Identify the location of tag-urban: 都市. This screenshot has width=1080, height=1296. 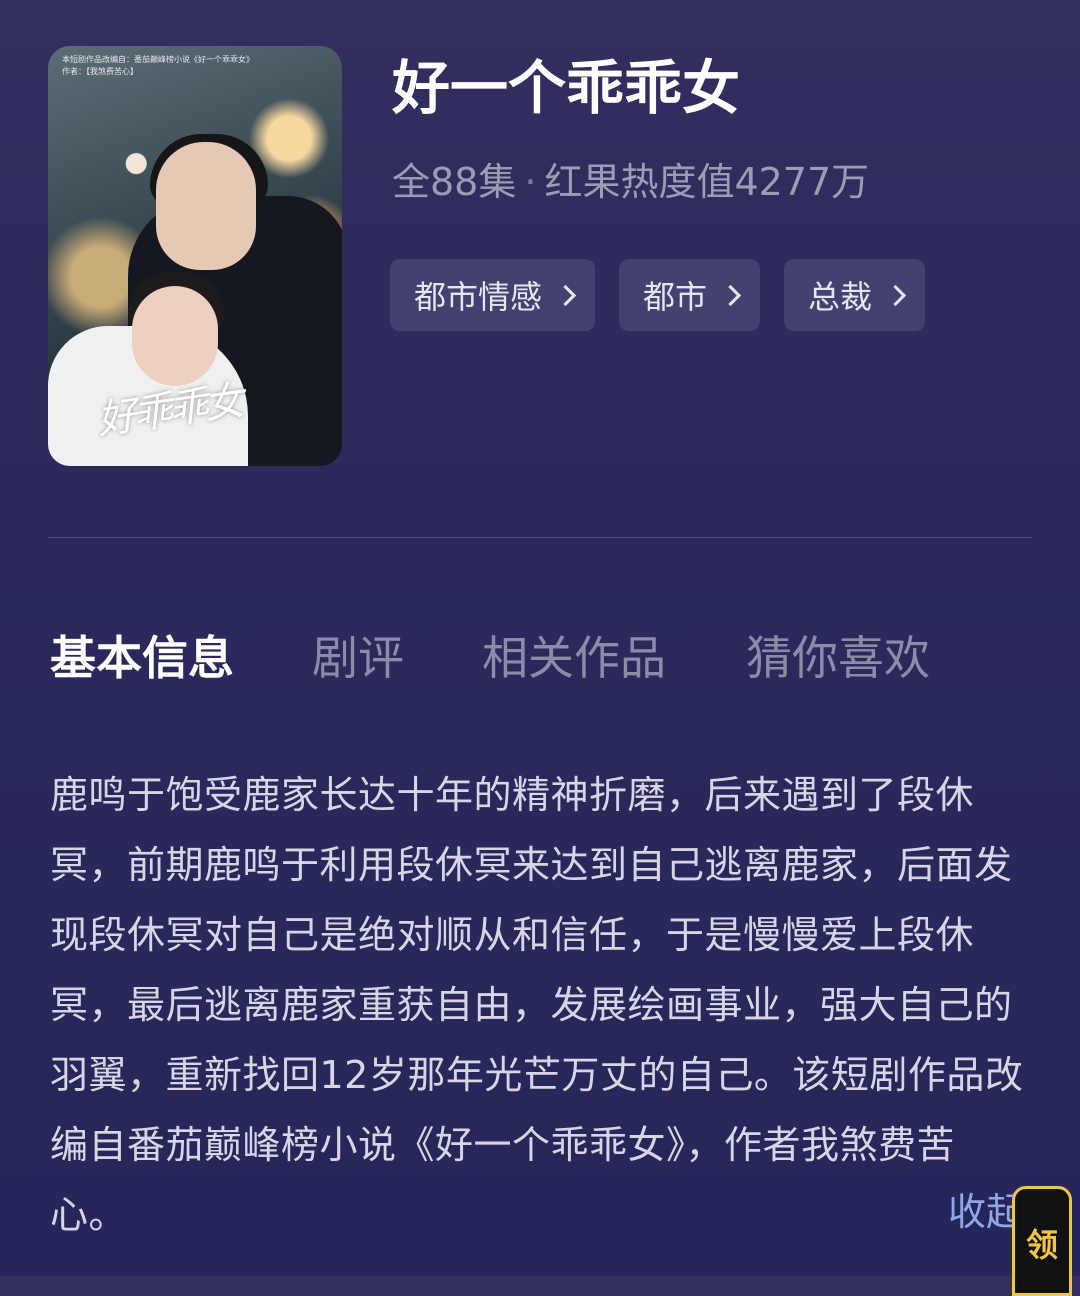
(690, 295).